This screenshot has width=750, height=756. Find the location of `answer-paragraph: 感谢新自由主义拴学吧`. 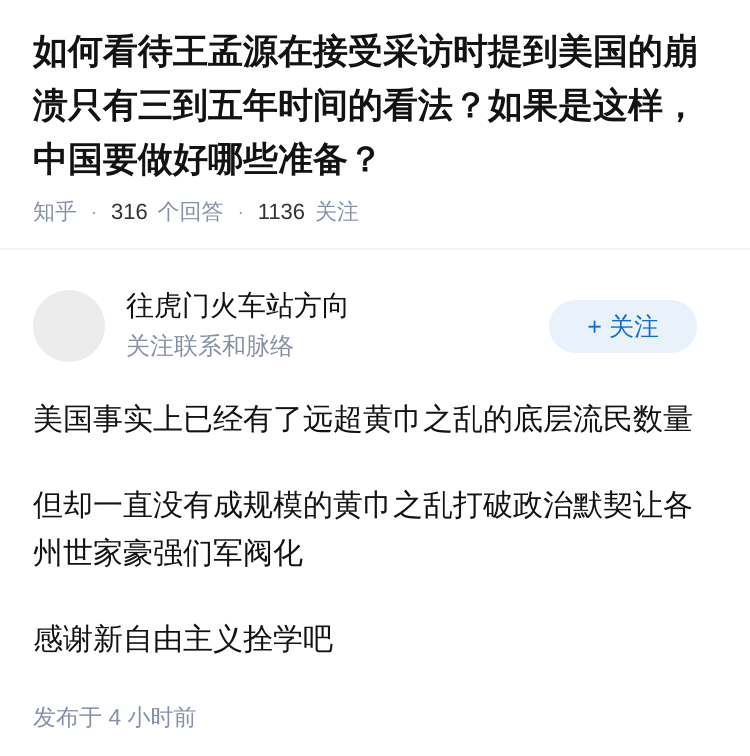

answer-paragraph: 感谢新自由主义拴学吧 is located at coordinates (183, 640).